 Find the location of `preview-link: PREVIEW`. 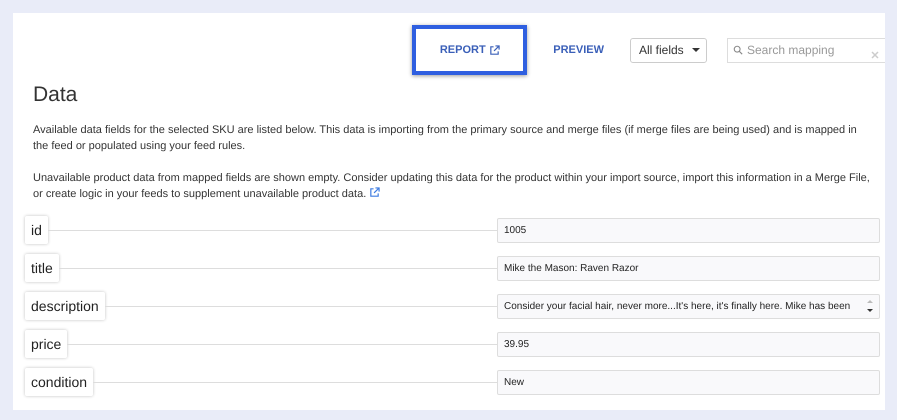

preview-link: PREVIEW is located at coordinates (578, 50).